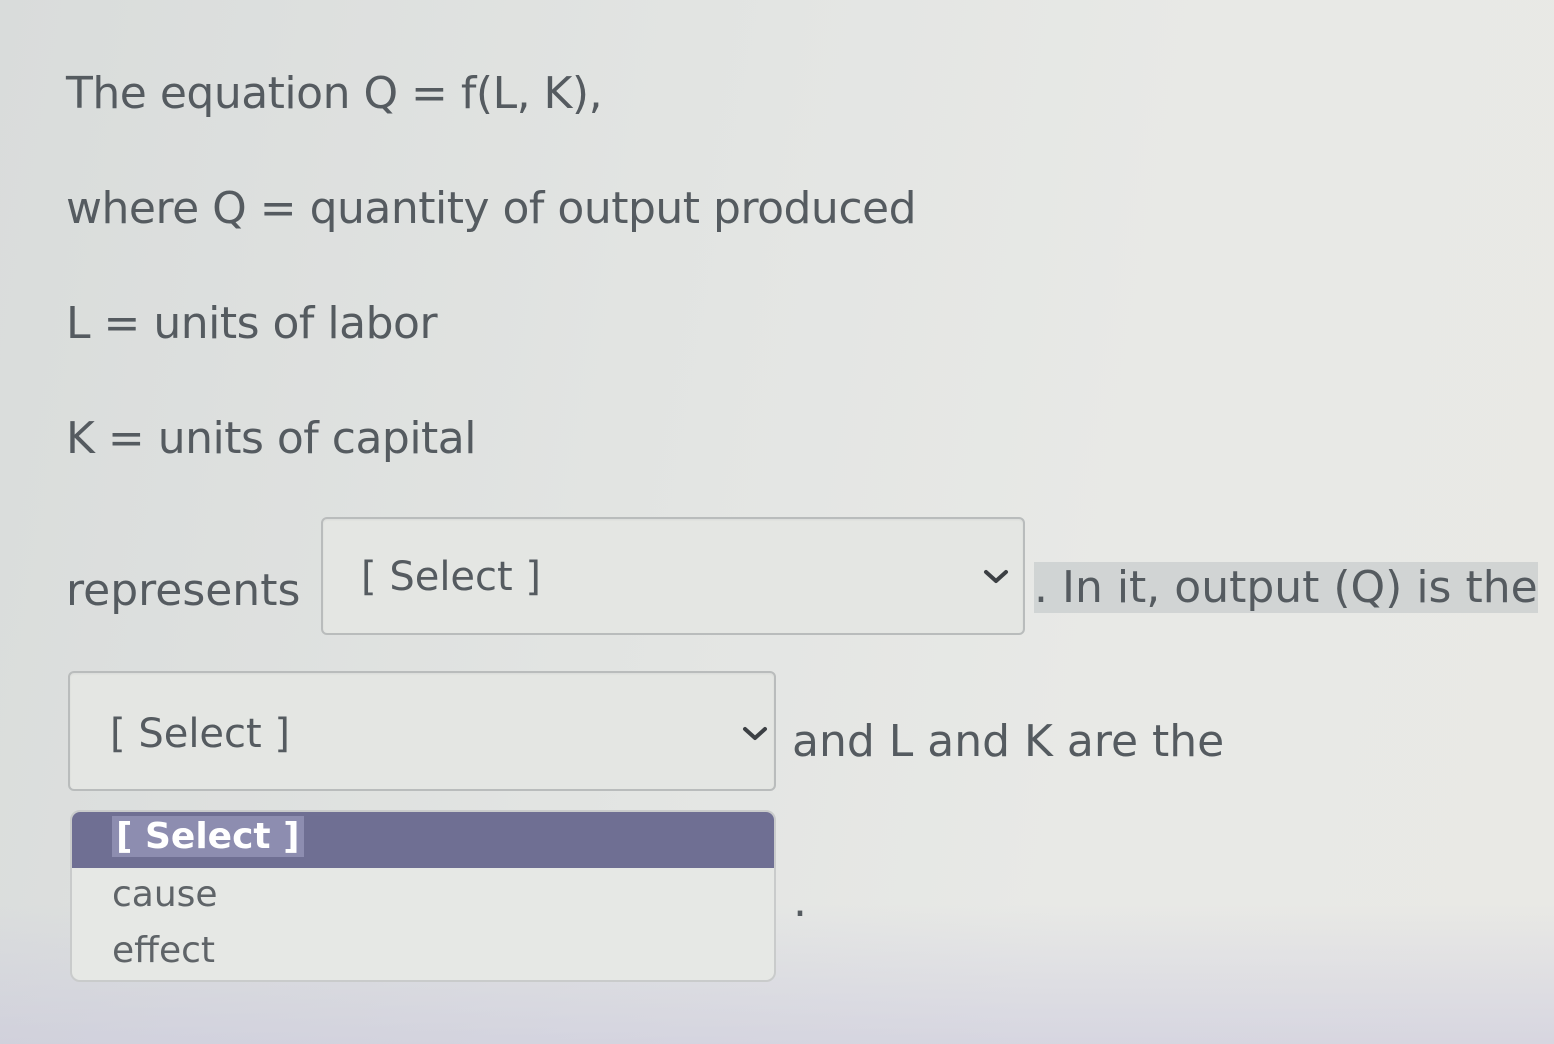  What do you see at coordinates (183, 590) in the screenshot?
I see `represents-label: represents` at bounding box center [183, 590].